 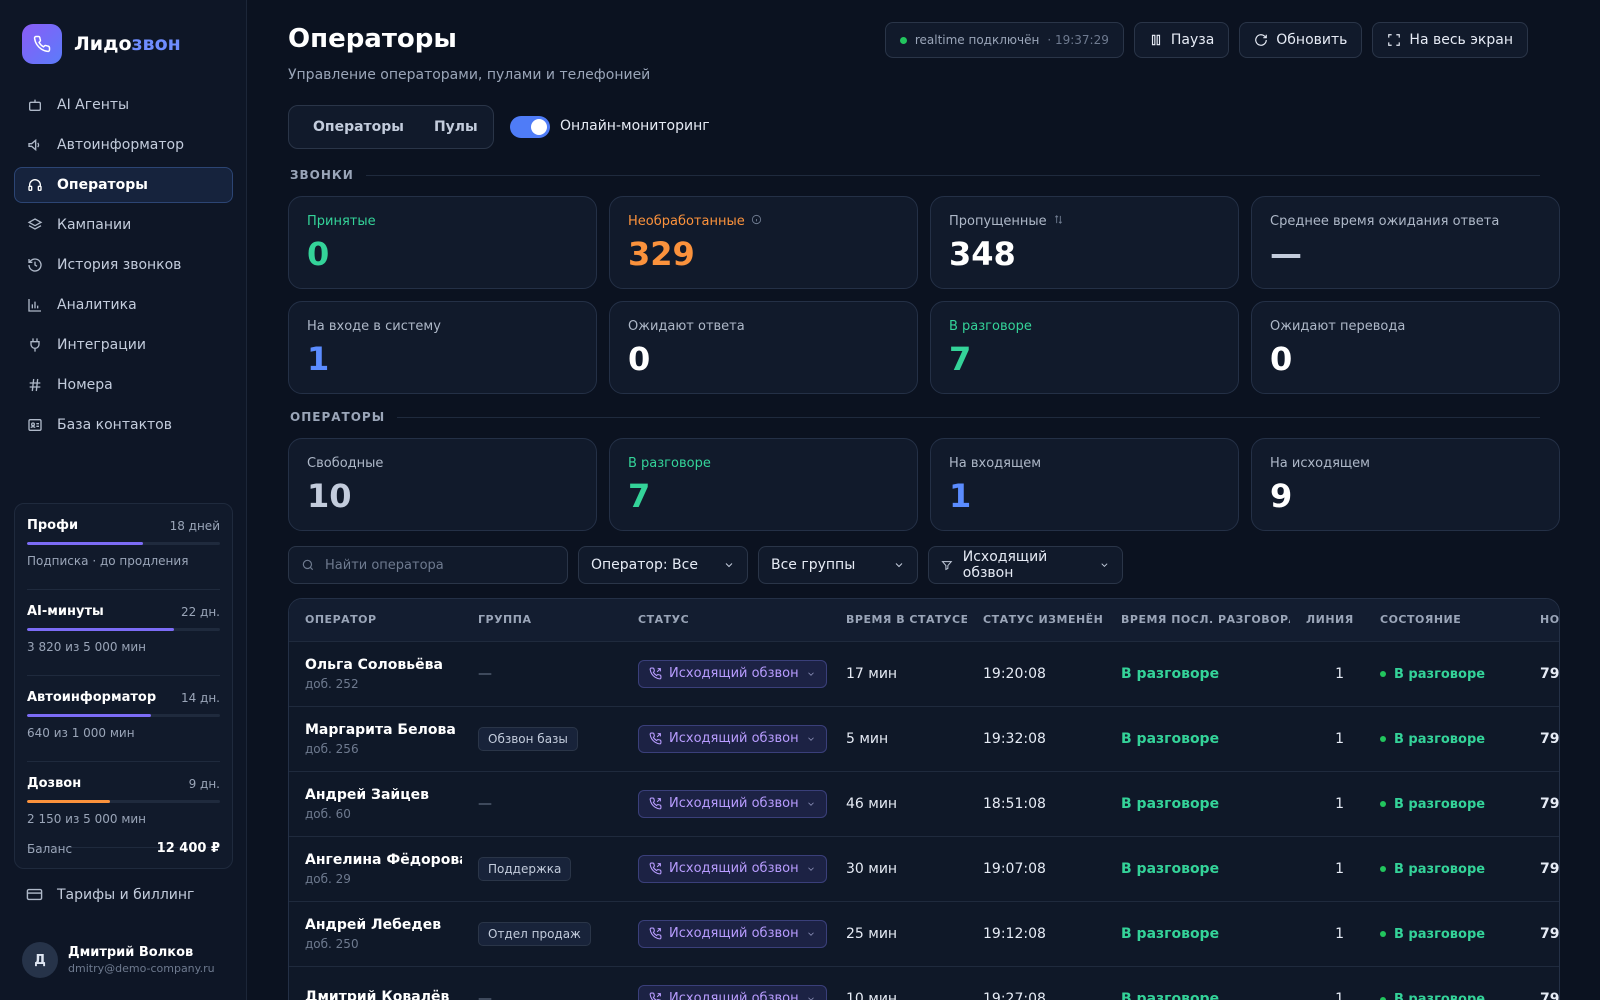 I want to click on sidebar-item-billing: Тарифы и биллинг, so click(x=110, y=894).